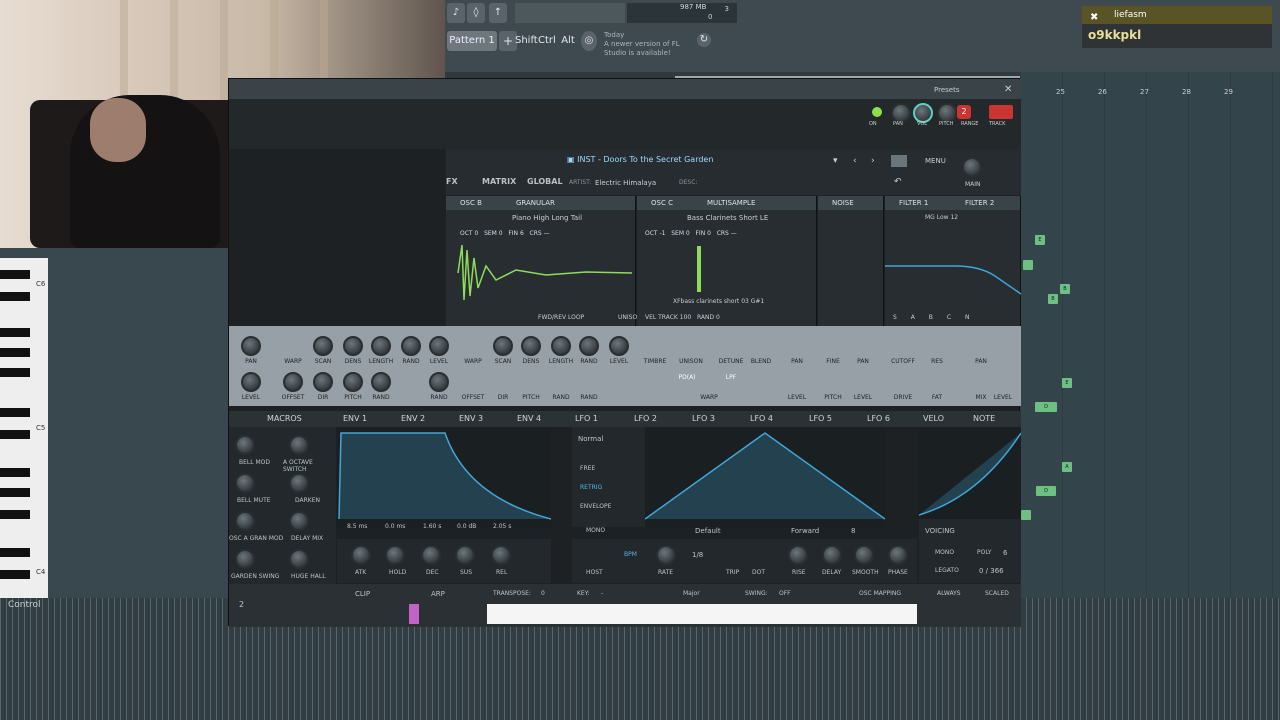  Describe the element at coordinates (947, 113) in the screenshot. I see `pitch-knob` at that location.